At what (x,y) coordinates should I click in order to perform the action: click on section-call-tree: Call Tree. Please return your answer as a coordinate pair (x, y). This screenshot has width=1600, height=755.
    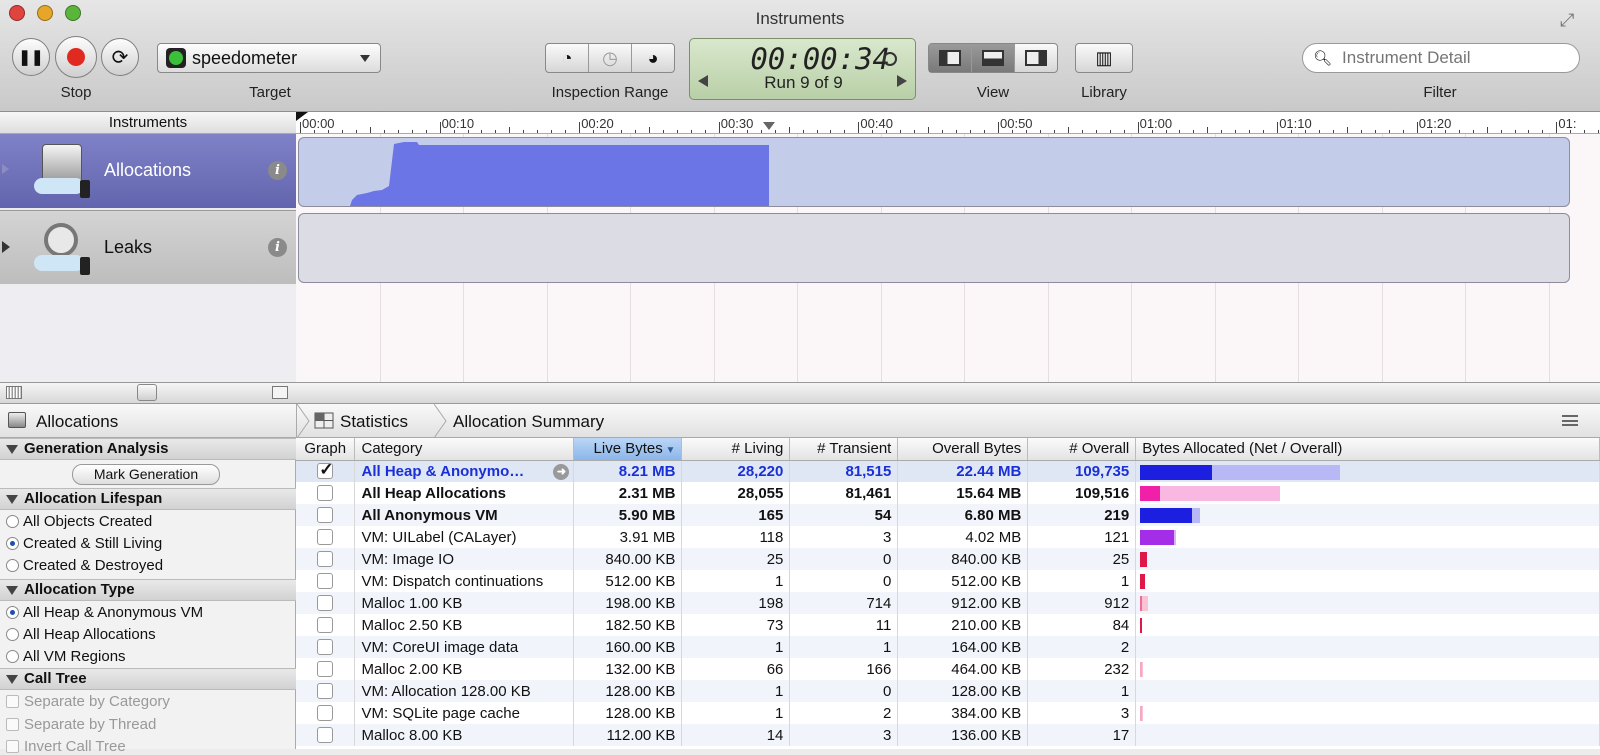
    Looking at the image, I should click on (148, 679).